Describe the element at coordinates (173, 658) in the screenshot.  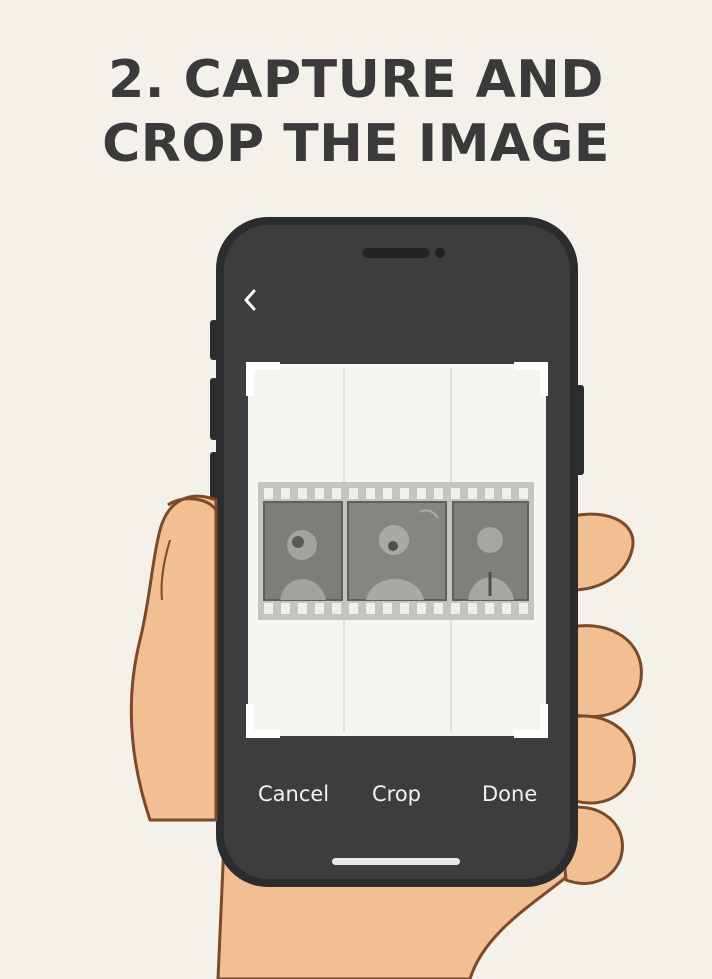
I see `hand-thumb` at that location.